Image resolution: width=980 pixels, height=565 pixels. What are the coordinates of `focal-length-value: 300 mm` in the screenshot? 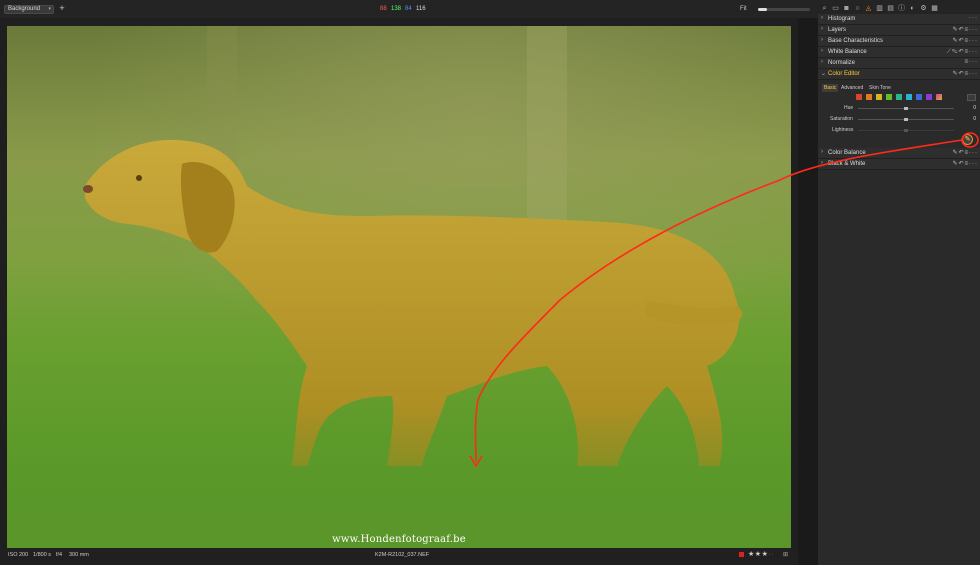 It's located at (79, 555).